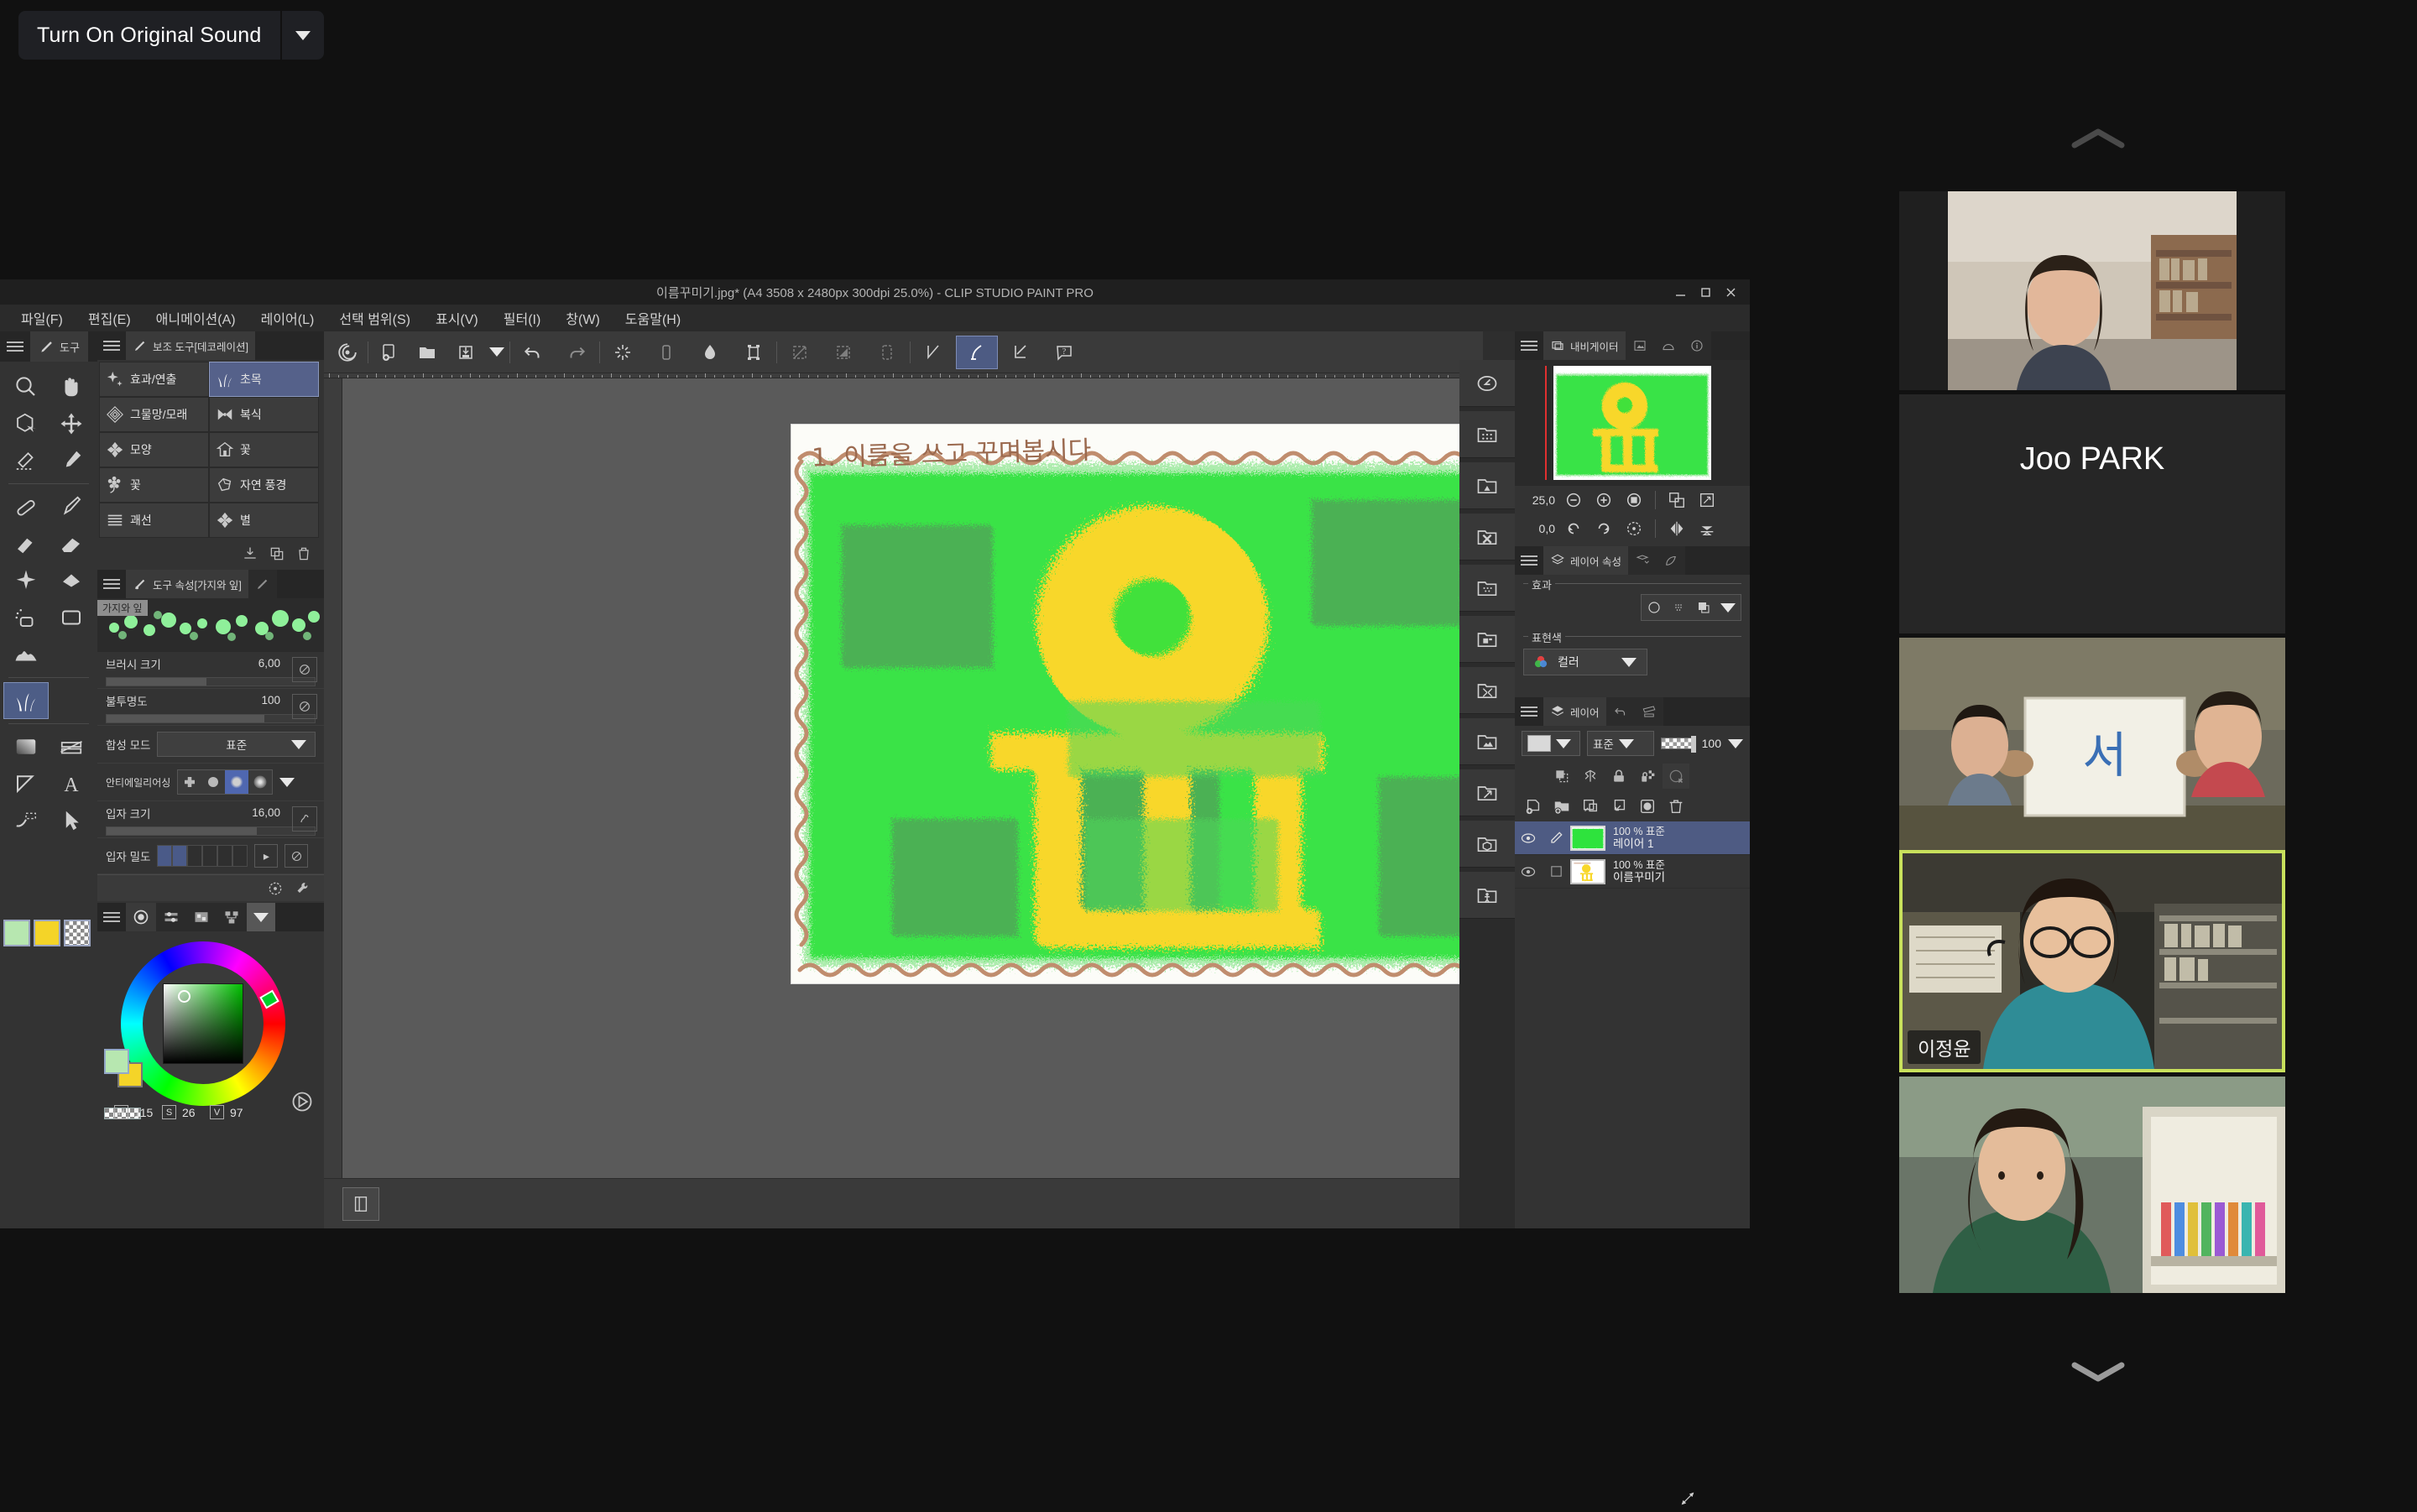 This screenshot has height=1512, width=2417. I want to click on tab-item-bank, so click(1668, 346).